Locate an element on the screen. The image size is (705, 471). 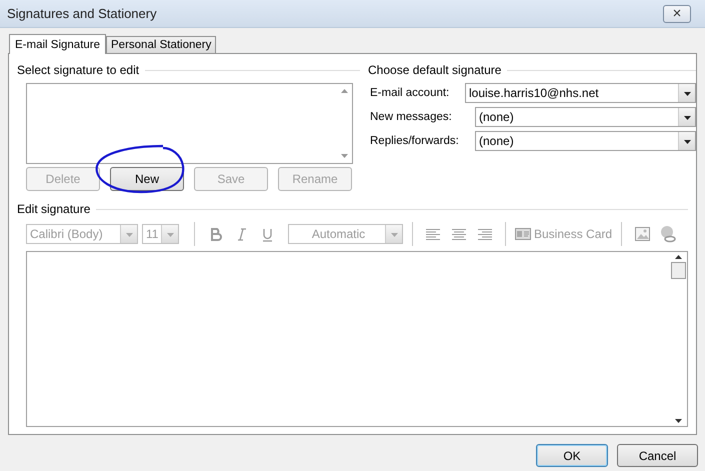
dropdown: louise.harris10@nhs.net is located at coordinates (580, 93).